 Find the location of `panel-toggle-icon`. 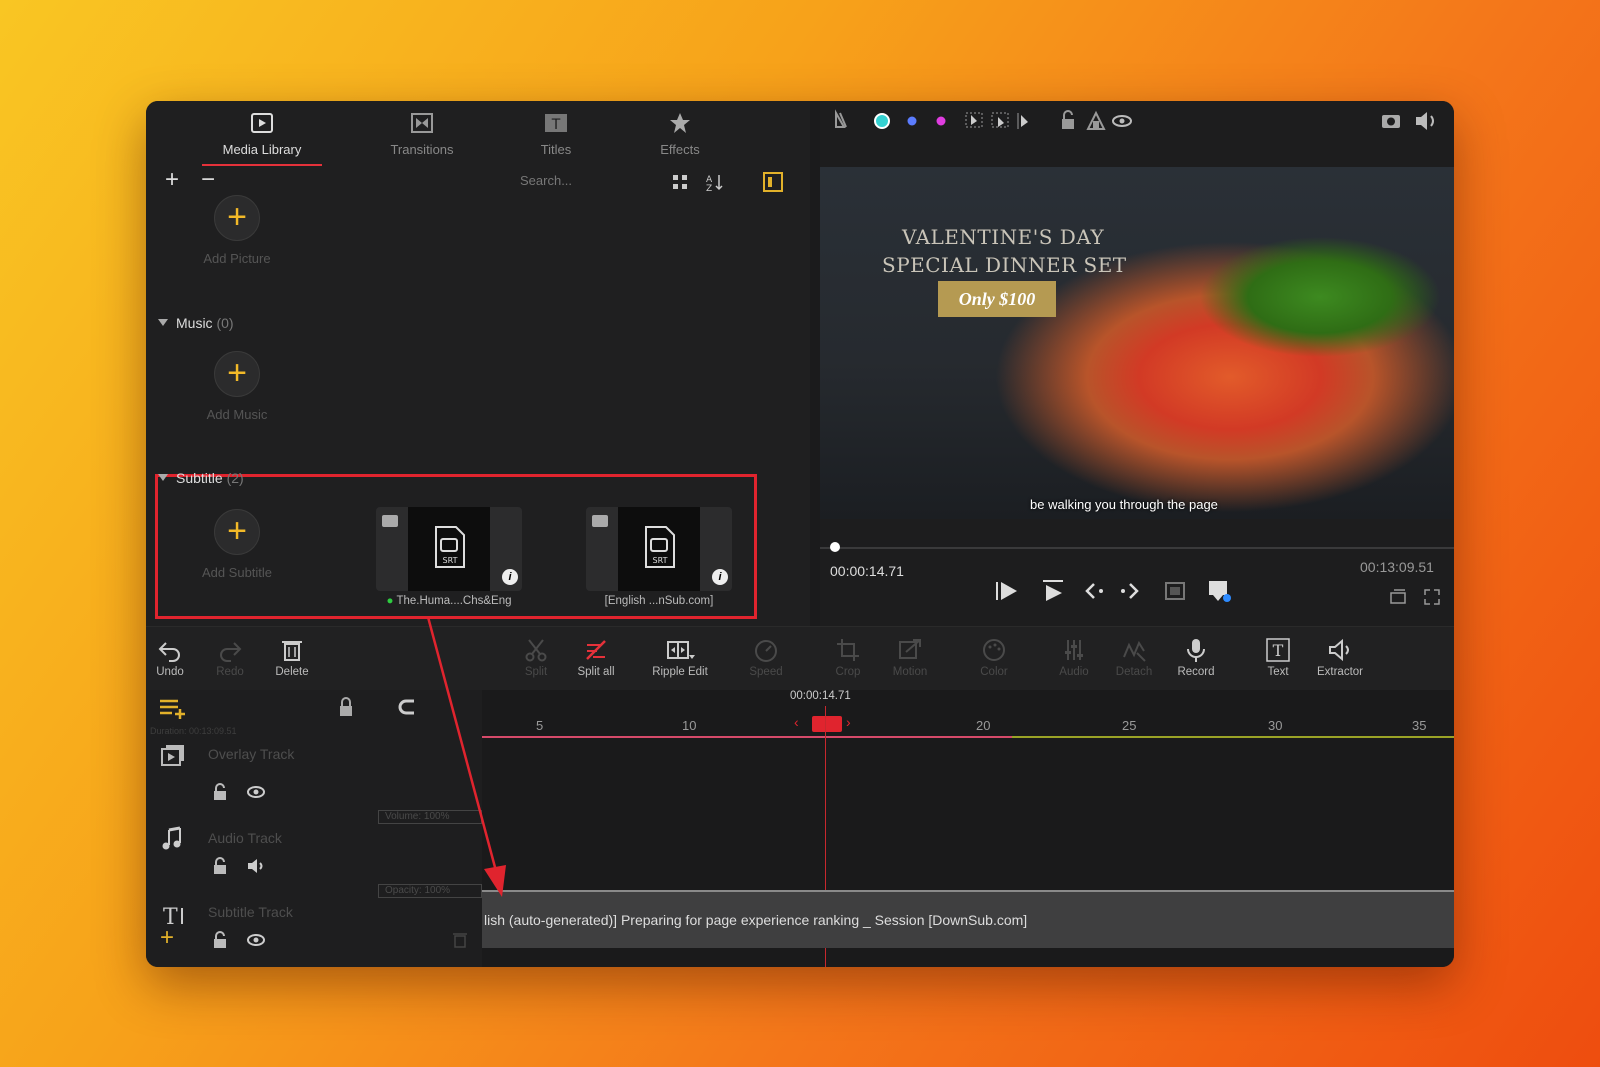

panel-toggle-icon is located at coordinates (773, 182).